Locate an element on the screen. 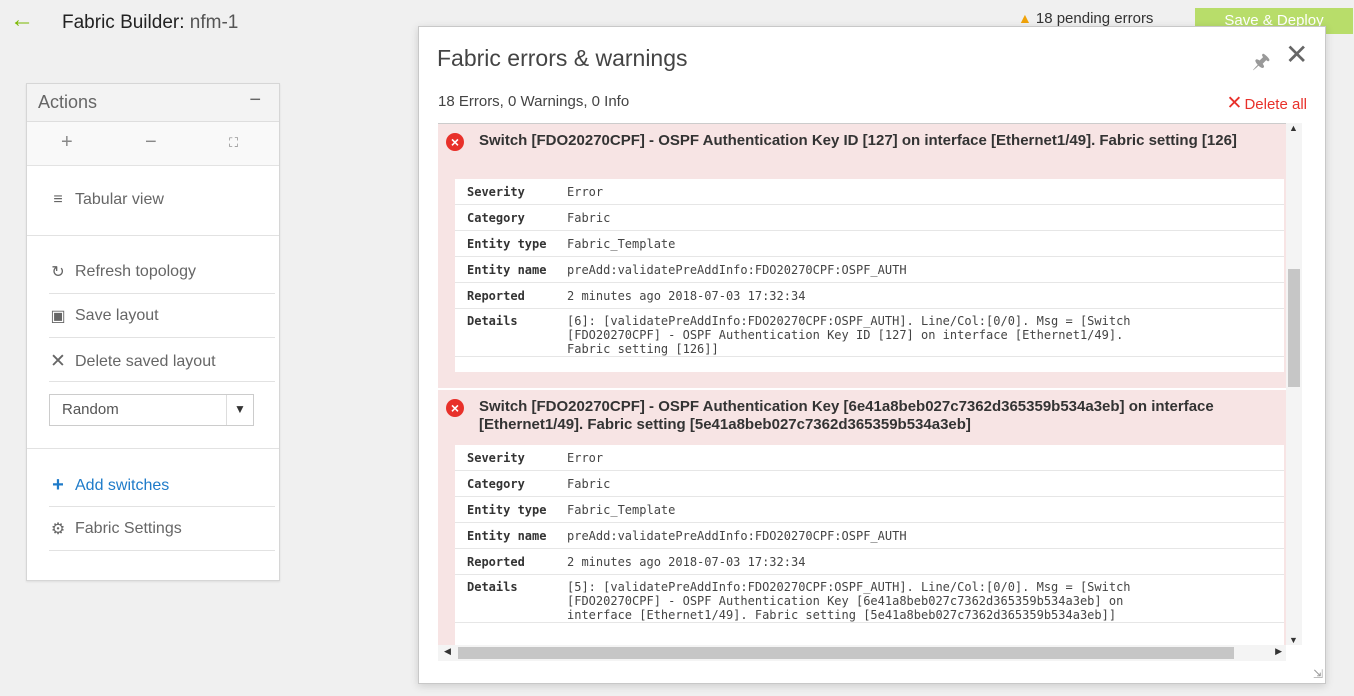  chevron-down-icon: ▼ is located at coordinates (239, 410).